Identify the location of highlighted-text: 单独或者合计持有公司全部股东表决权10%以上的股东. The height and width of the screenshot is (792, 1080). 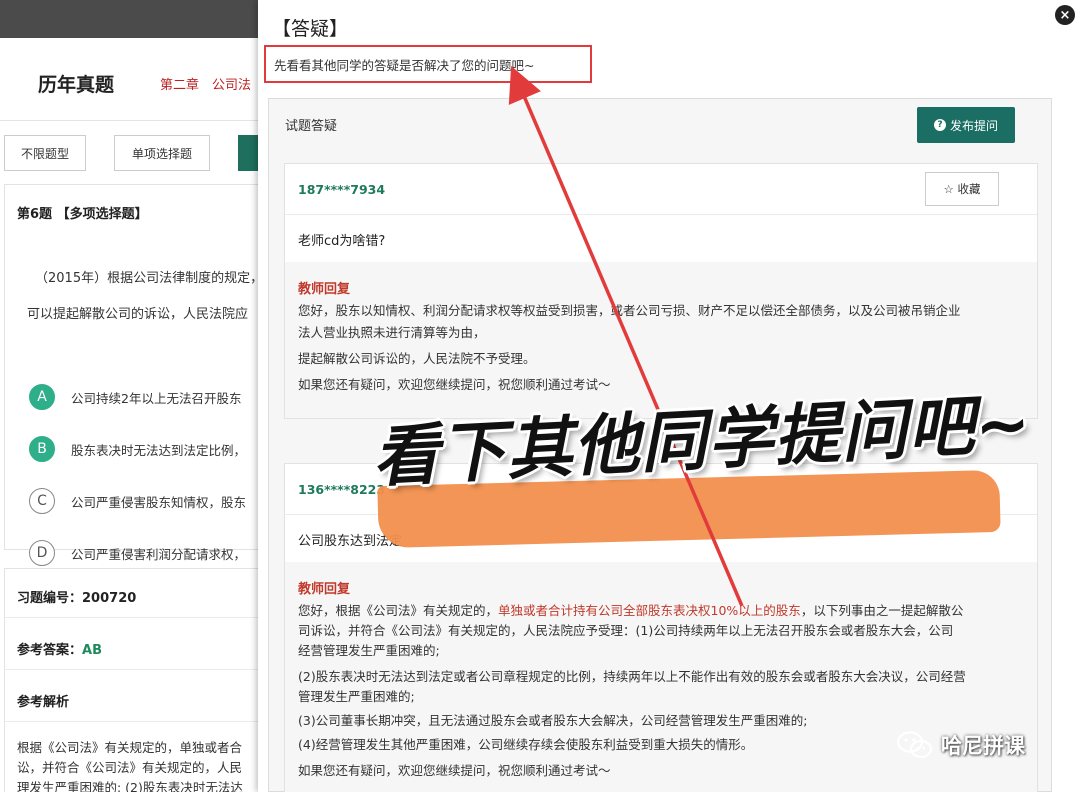
(649, 610).